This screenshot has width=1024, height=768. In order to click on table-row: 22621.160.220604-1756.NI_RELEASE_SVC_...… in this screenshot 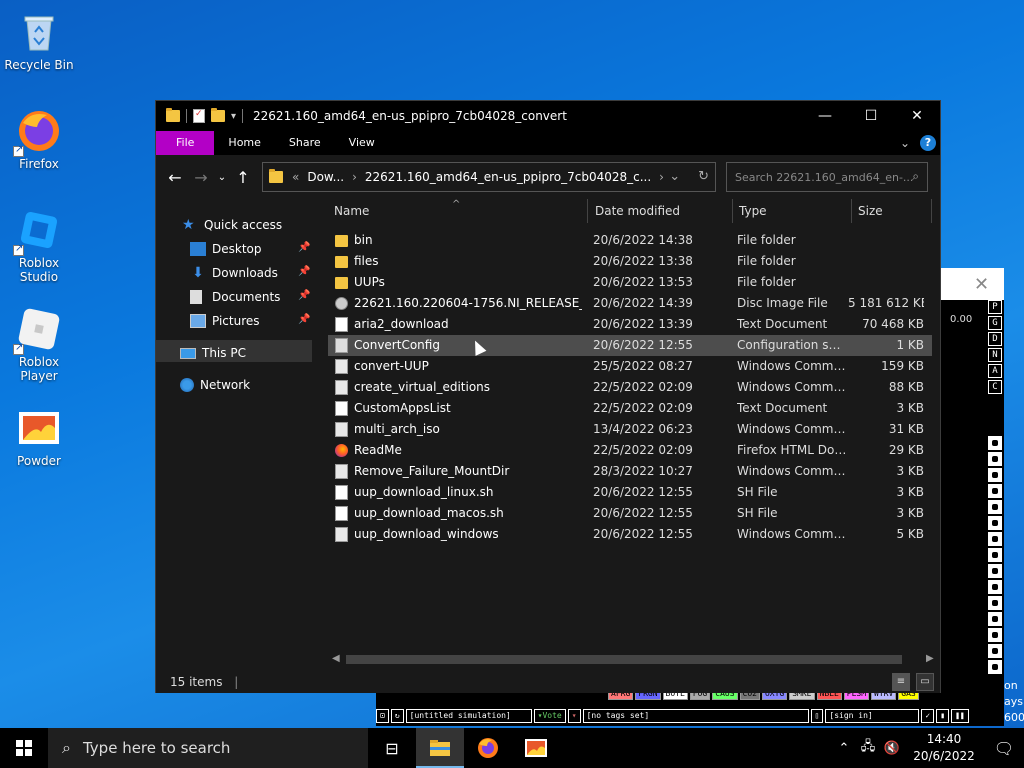, I will do `click(630, 303)`.